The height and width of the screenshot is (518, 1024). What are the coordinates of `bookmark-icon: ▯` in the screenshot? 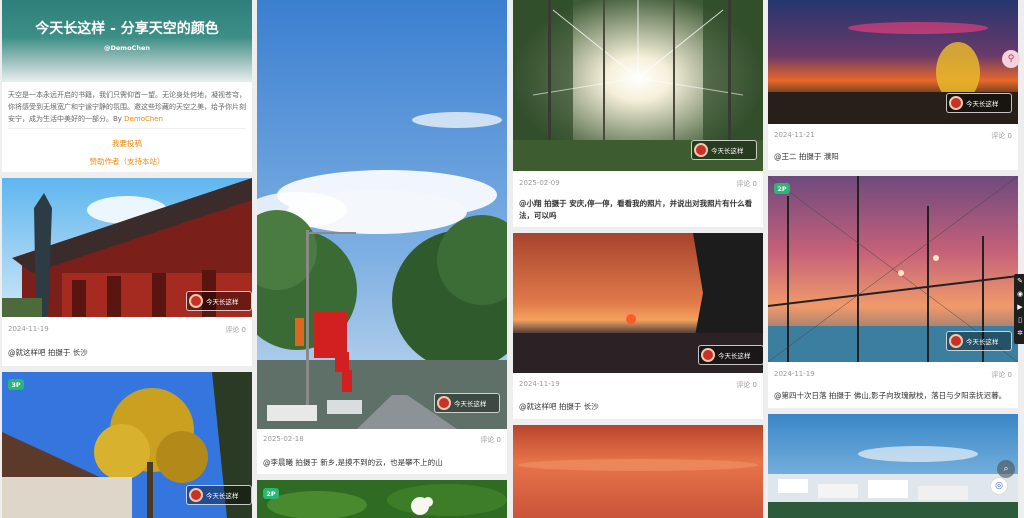 It's located at (1020, 320).